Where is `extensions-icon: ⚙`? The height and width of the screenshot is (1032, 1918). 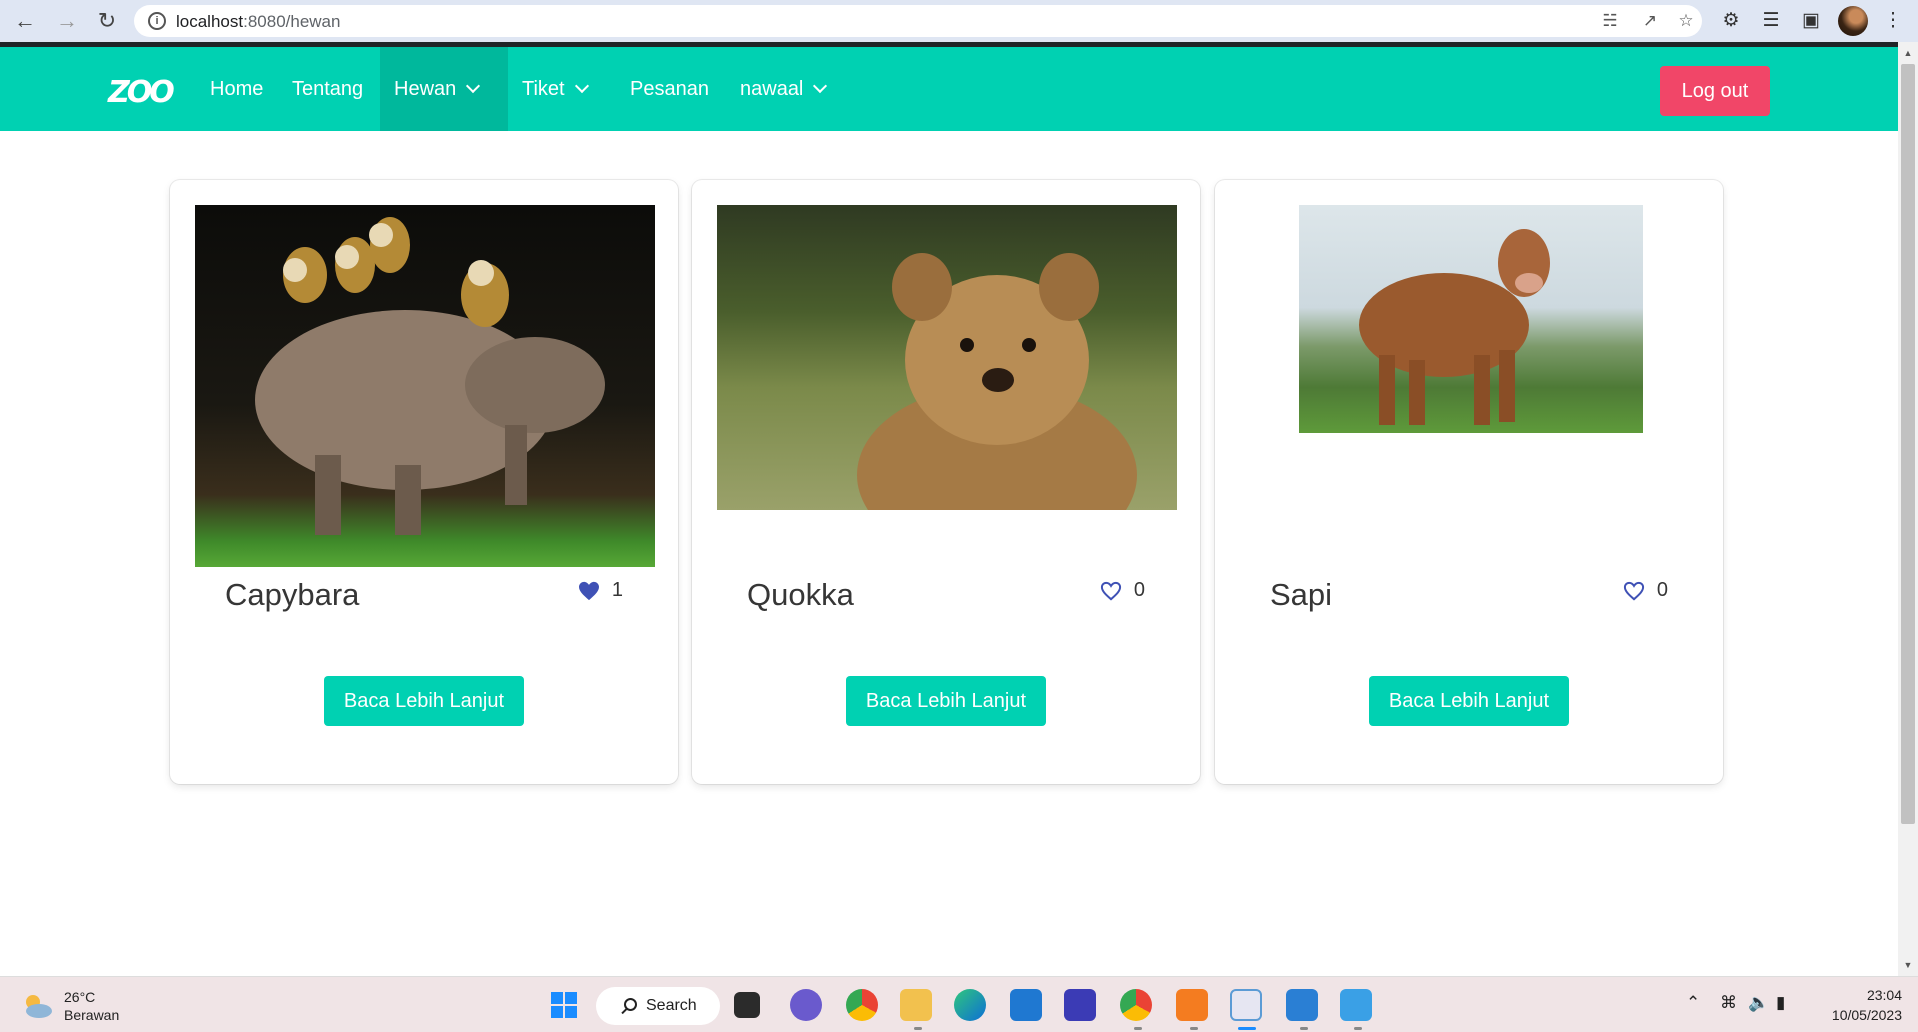 extensions-icon: ⚙ is located at coordinates (1731, 21).